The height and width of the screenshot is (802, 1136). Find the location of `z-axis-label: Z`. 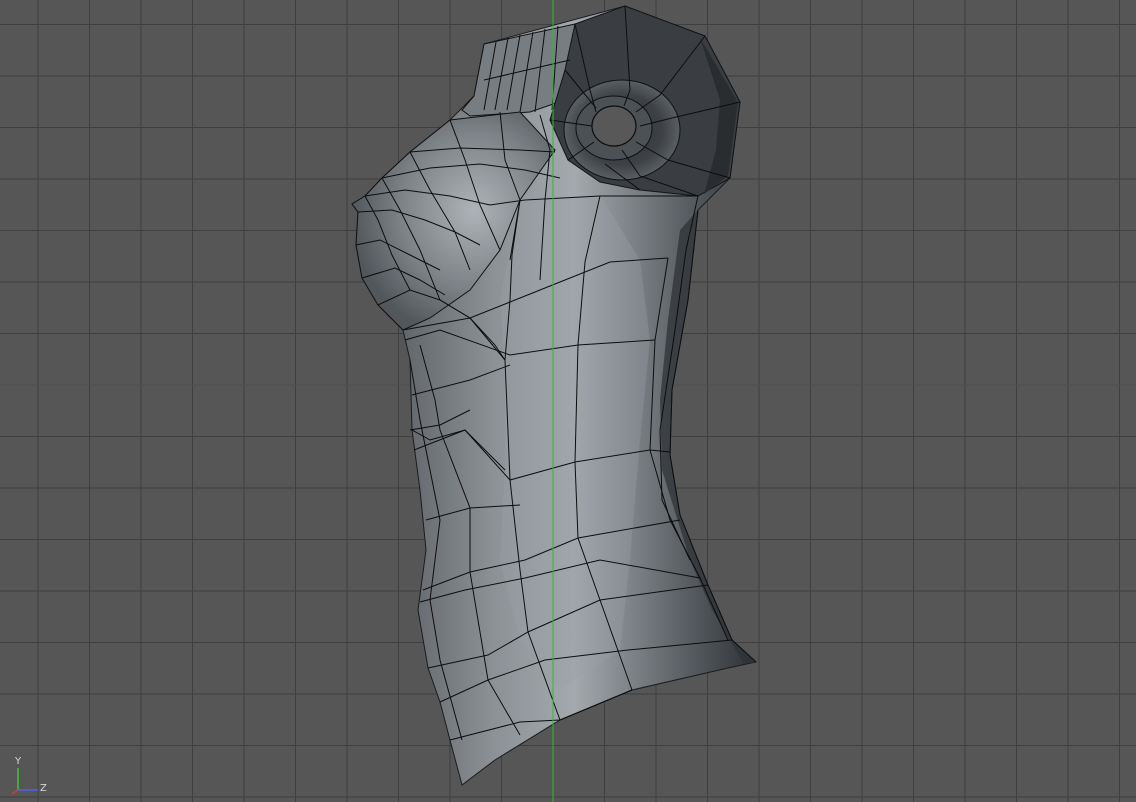

z-axis-label: Z is located at coordinates (43, 788).